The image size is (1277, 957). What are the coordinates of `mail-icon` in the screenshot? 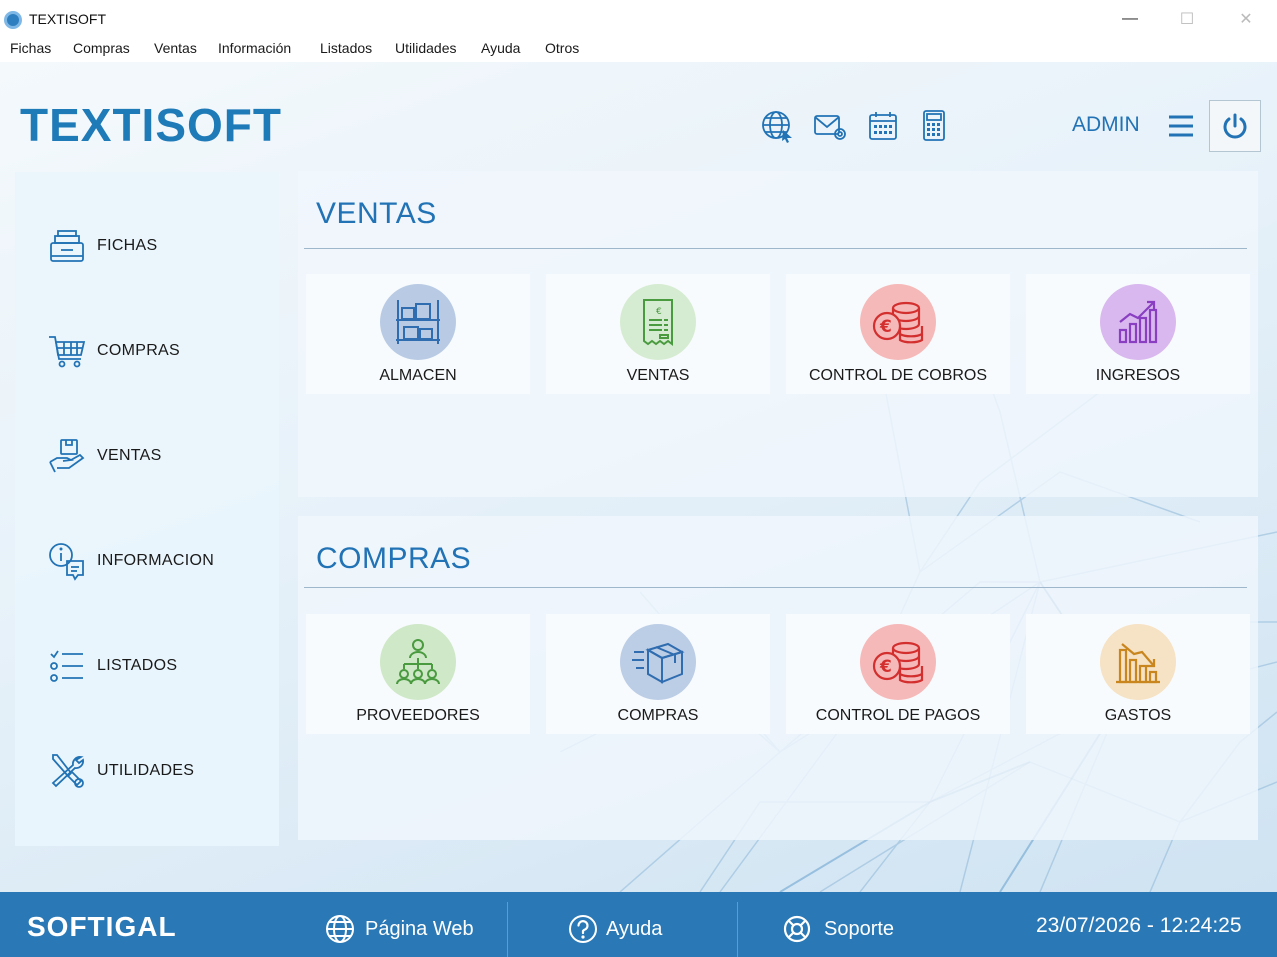 It's located at (830, 126).